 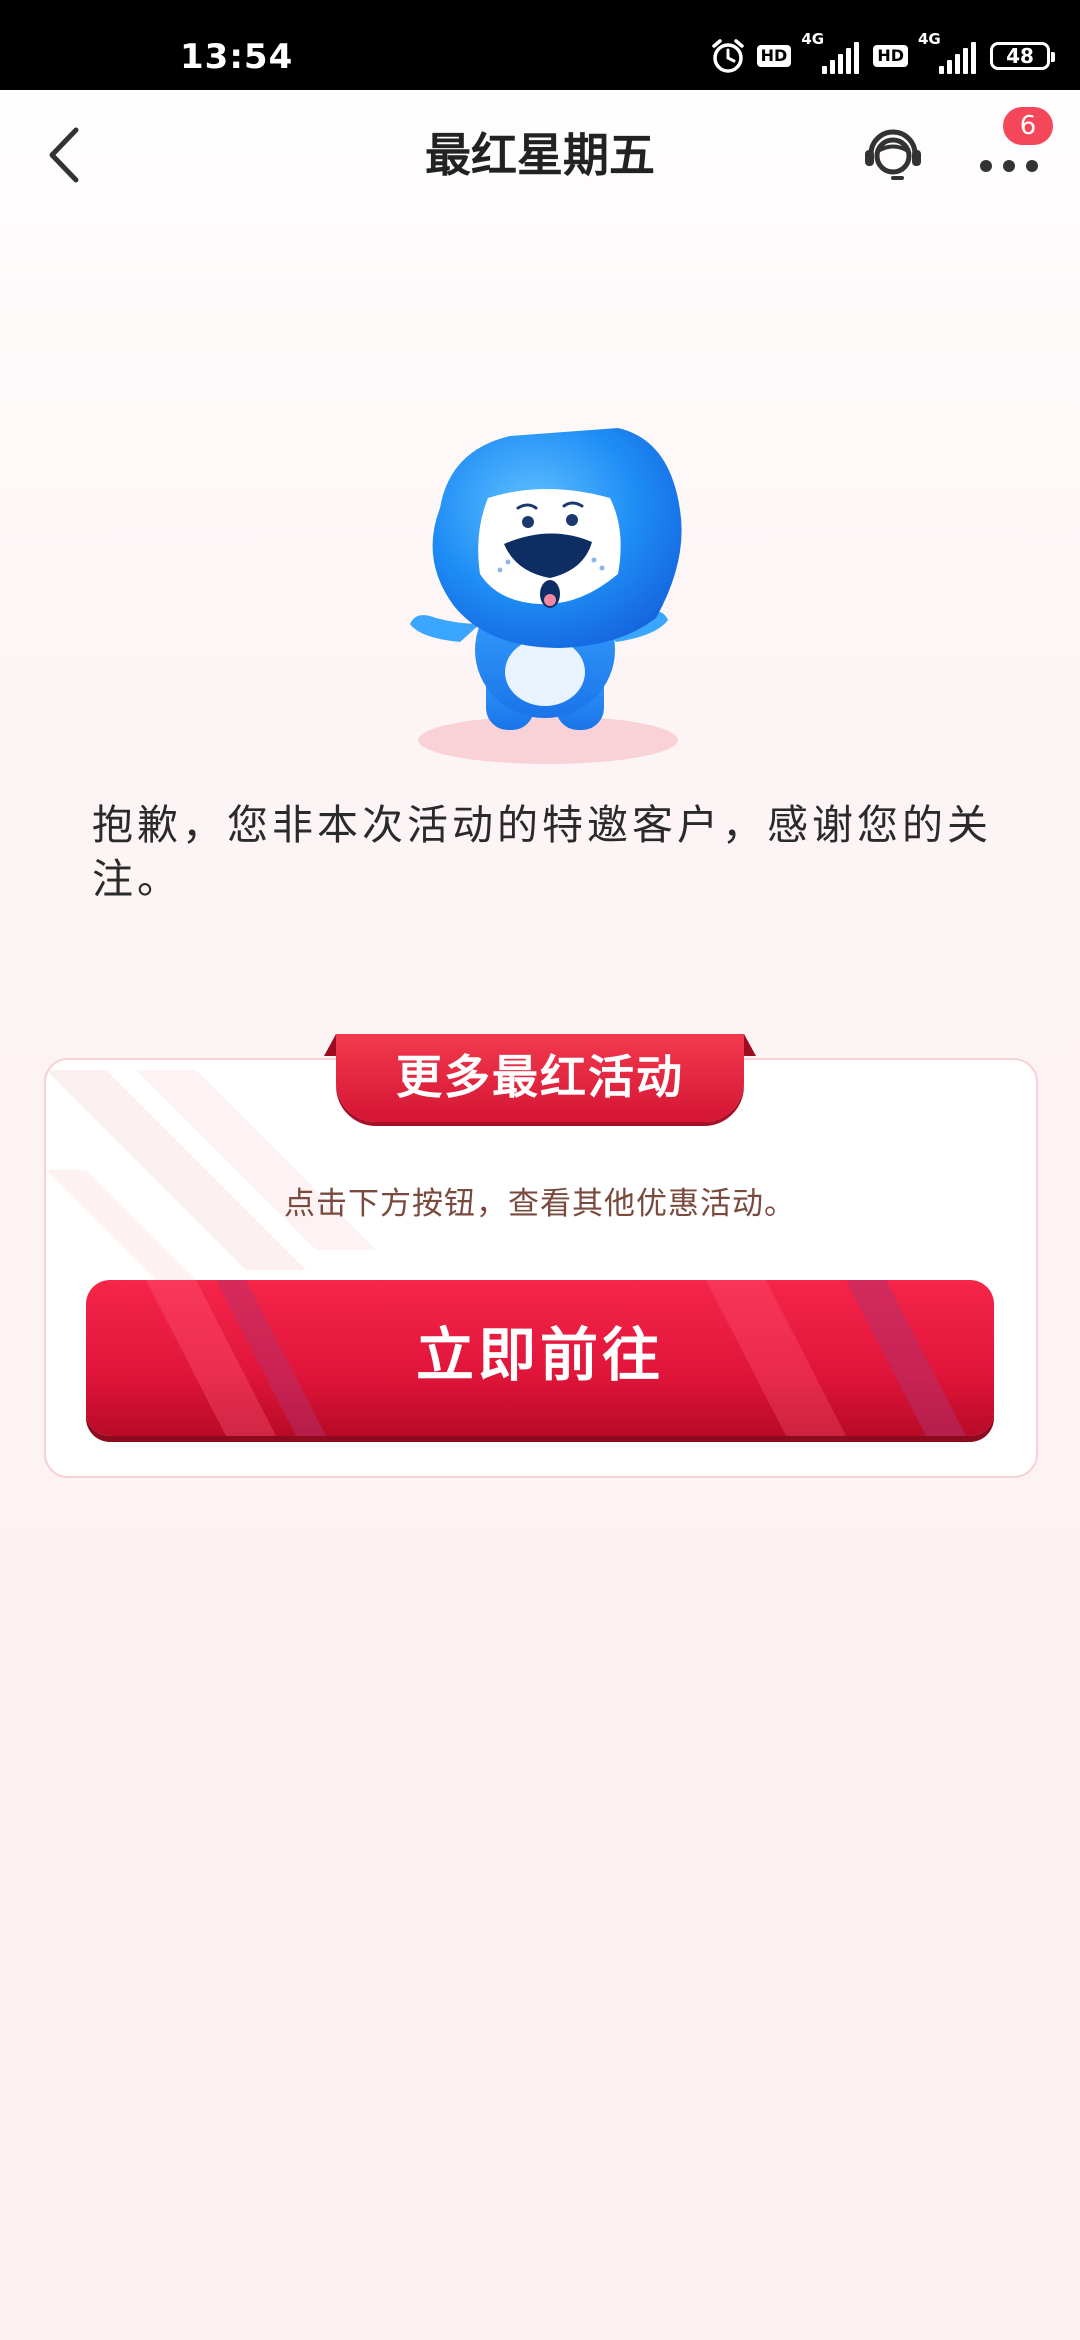 What do you see at coordinates (832, 52) in the screenshot?
I see `signal-1-icon: 4G` at bounding box center [832, 52].